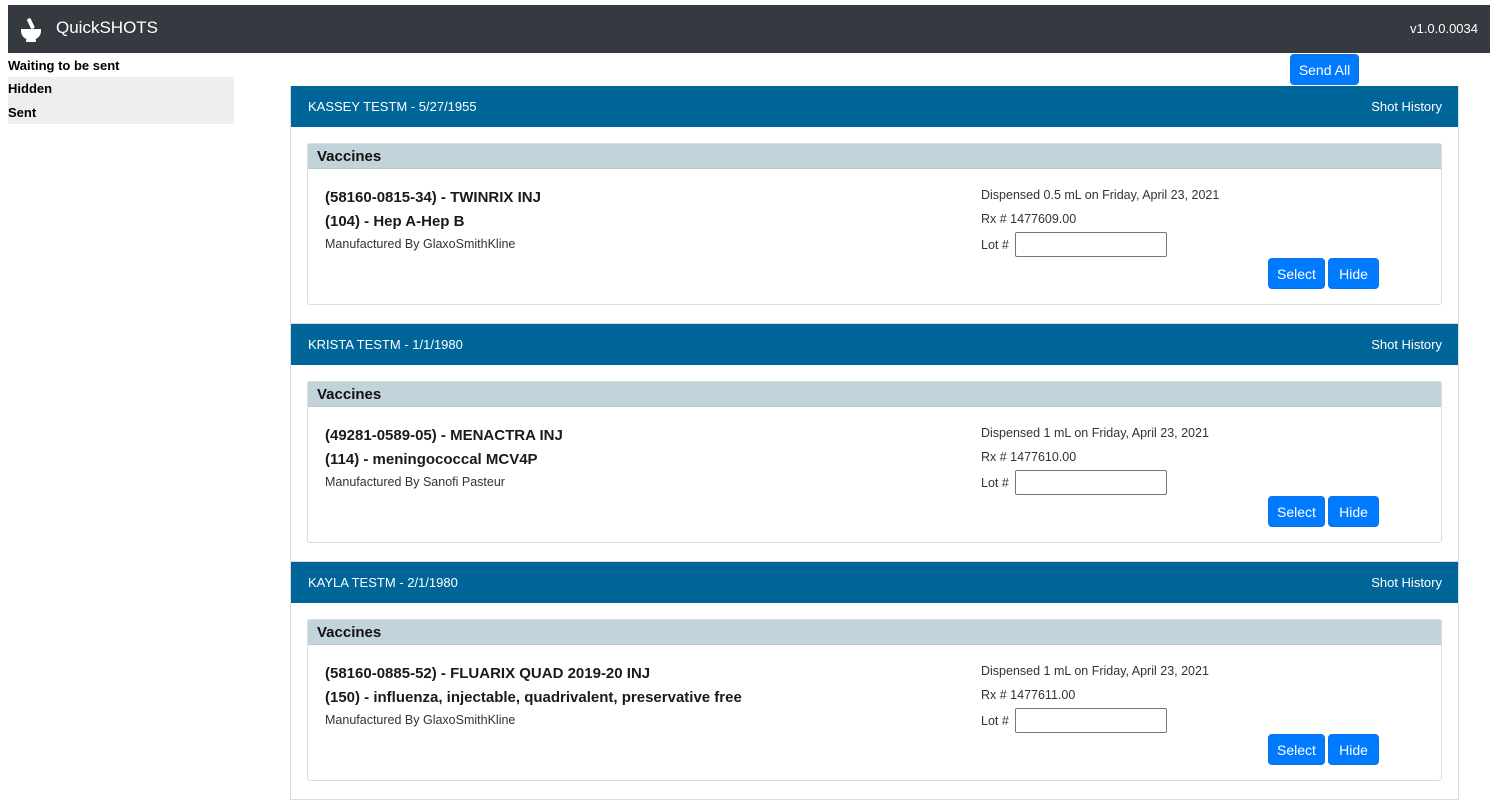  Describe the element at coordinates (444, 435) in the screenshot. I see `vaccine-ndc-name: (49281-0589-05) - MENACTRA INJ` at that location.